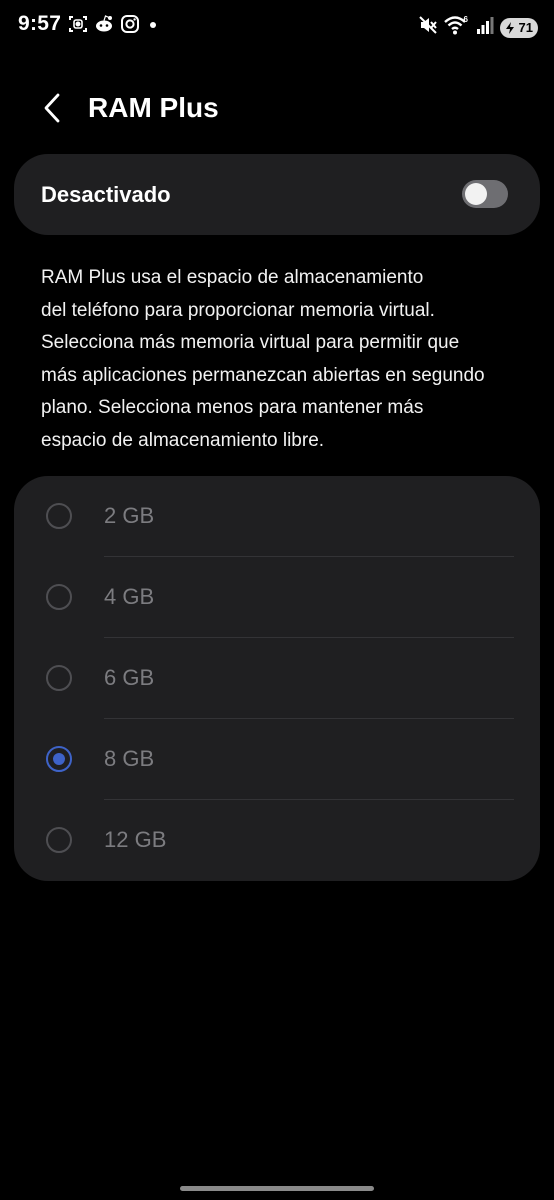 The width and height of the screenshot is (554, 1200). I want to click on option-label: 12 GB, so click(135, 839).